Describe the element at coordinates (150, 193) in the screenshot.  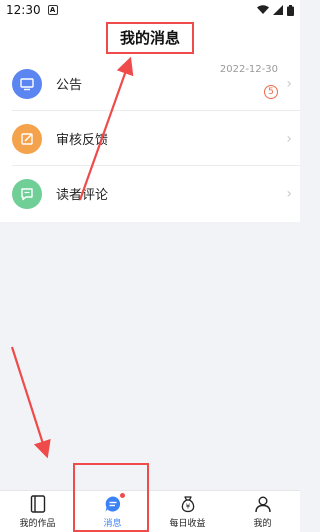
I see `list-item-reader-comments: 读者评论 ›` at that location.